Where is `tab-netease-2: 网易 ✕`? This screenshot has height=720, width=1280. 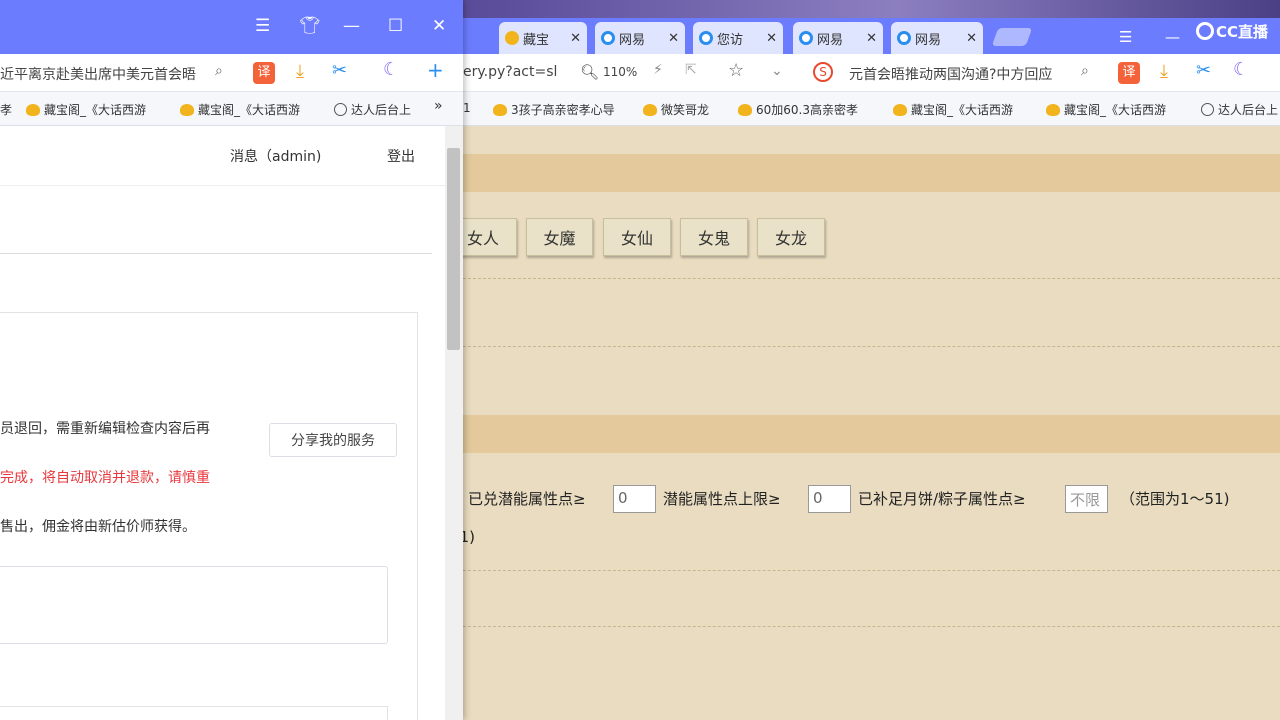 tab-netease-2: 网易 ✕ is located at coordinates (838, 38).